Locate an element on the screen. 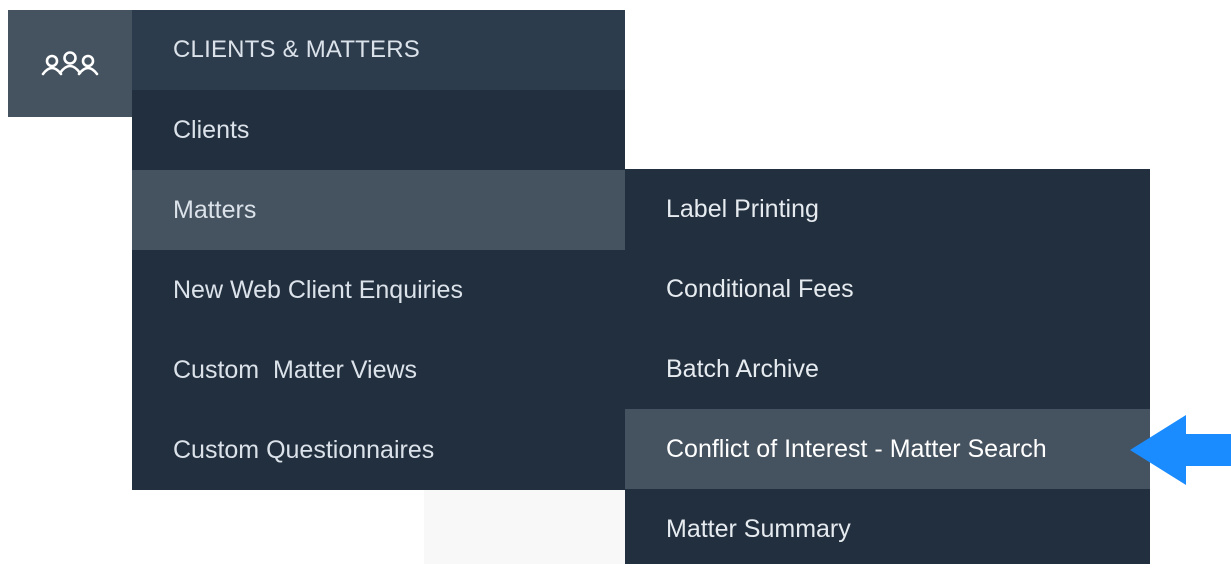  menu-item-matters: Matters is located at coordinates (378, 210).